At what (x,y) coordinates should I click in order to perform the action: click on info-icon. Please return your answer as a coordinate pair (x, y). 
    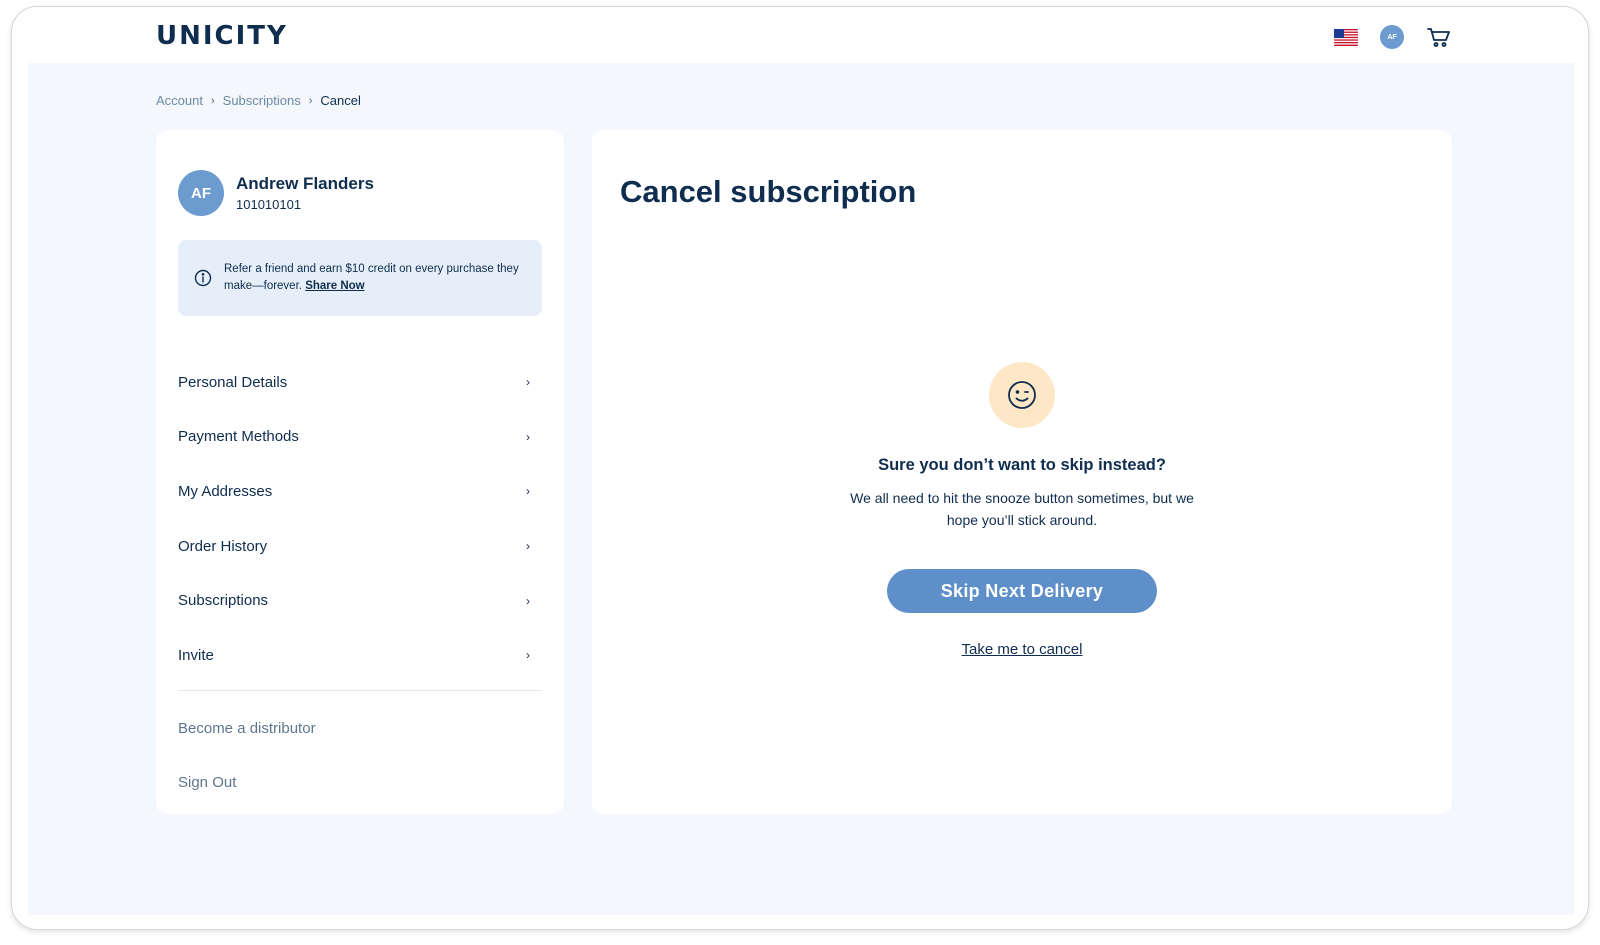
    Looking at the image, I should click on (203, 278).